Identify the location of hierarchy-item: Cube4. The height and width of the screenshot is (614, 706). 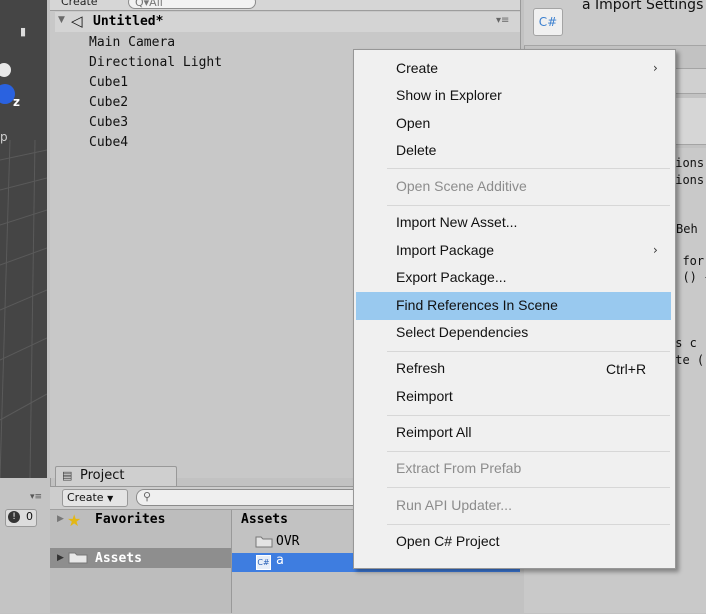
(108, 142).